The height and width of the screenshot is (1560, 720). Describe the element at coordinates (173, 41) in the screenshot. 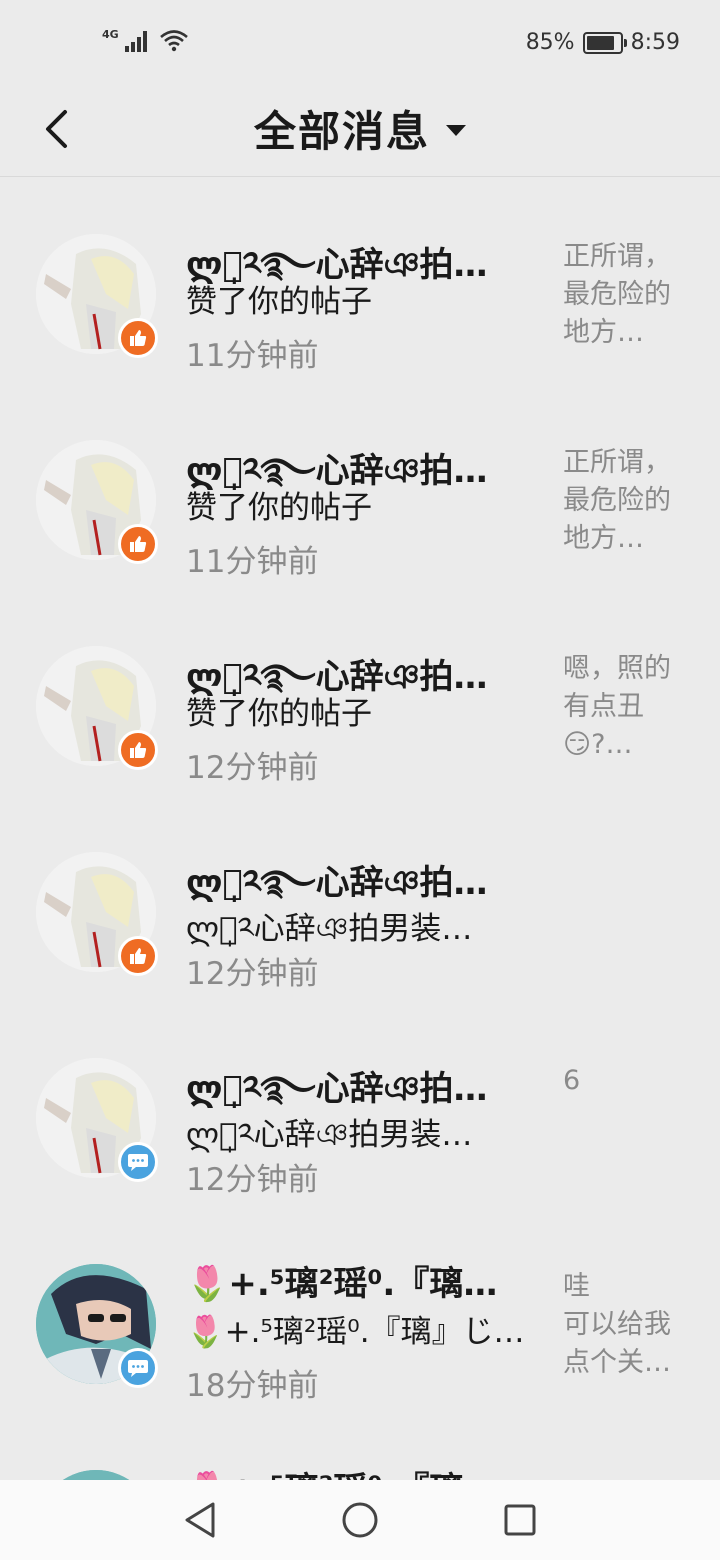

I see `wifi-icon` at that location.